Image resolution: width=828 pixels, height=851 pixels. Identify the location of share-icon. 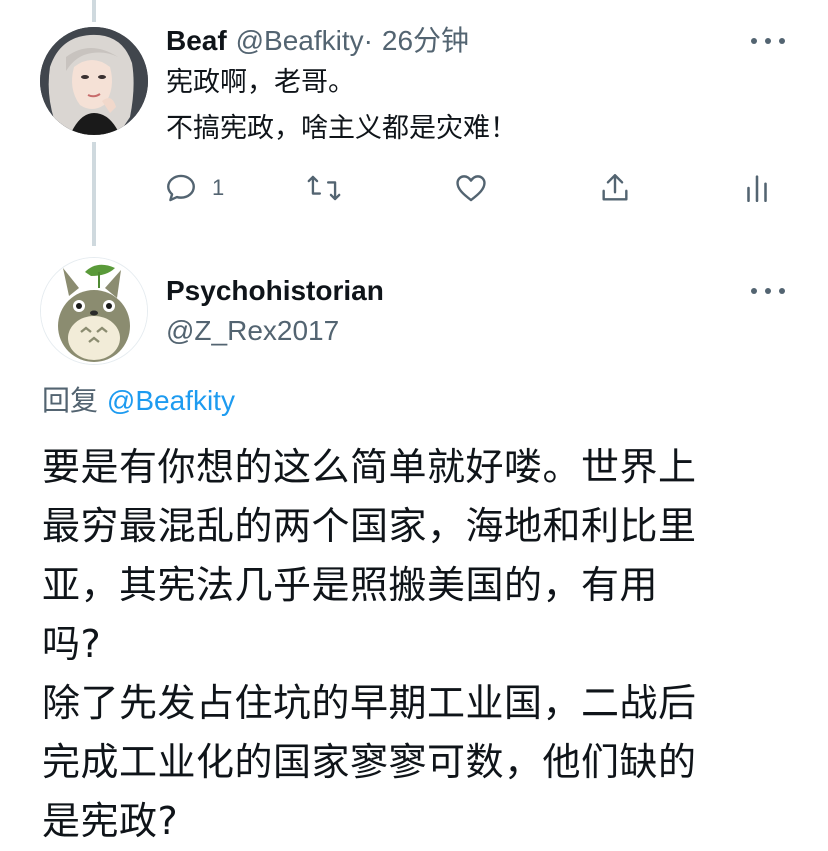
(615, 187).